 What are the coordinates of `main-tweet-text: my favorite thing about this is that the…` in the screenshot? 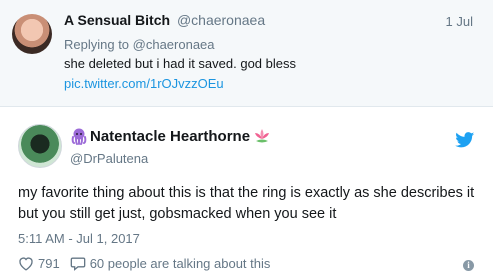 It's located at (246, 203).